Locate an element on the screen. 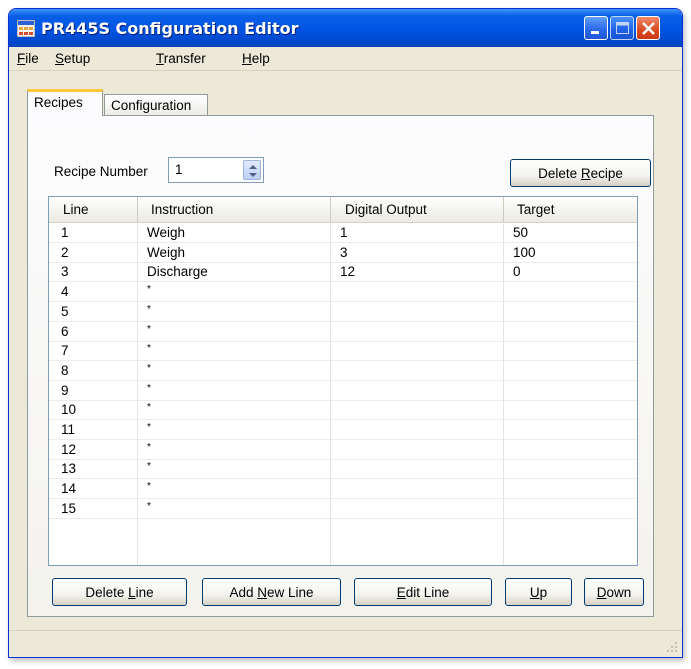 This screenshot has width=691, height=669. table-row: 7 * is located at coordinates (343, 352).